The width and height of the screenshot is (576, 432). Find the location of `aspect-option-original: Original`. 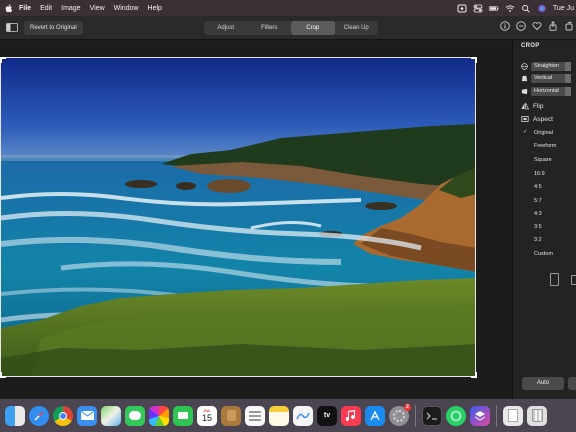

aspect-option-original: Original is located at coordinates (543, 133).